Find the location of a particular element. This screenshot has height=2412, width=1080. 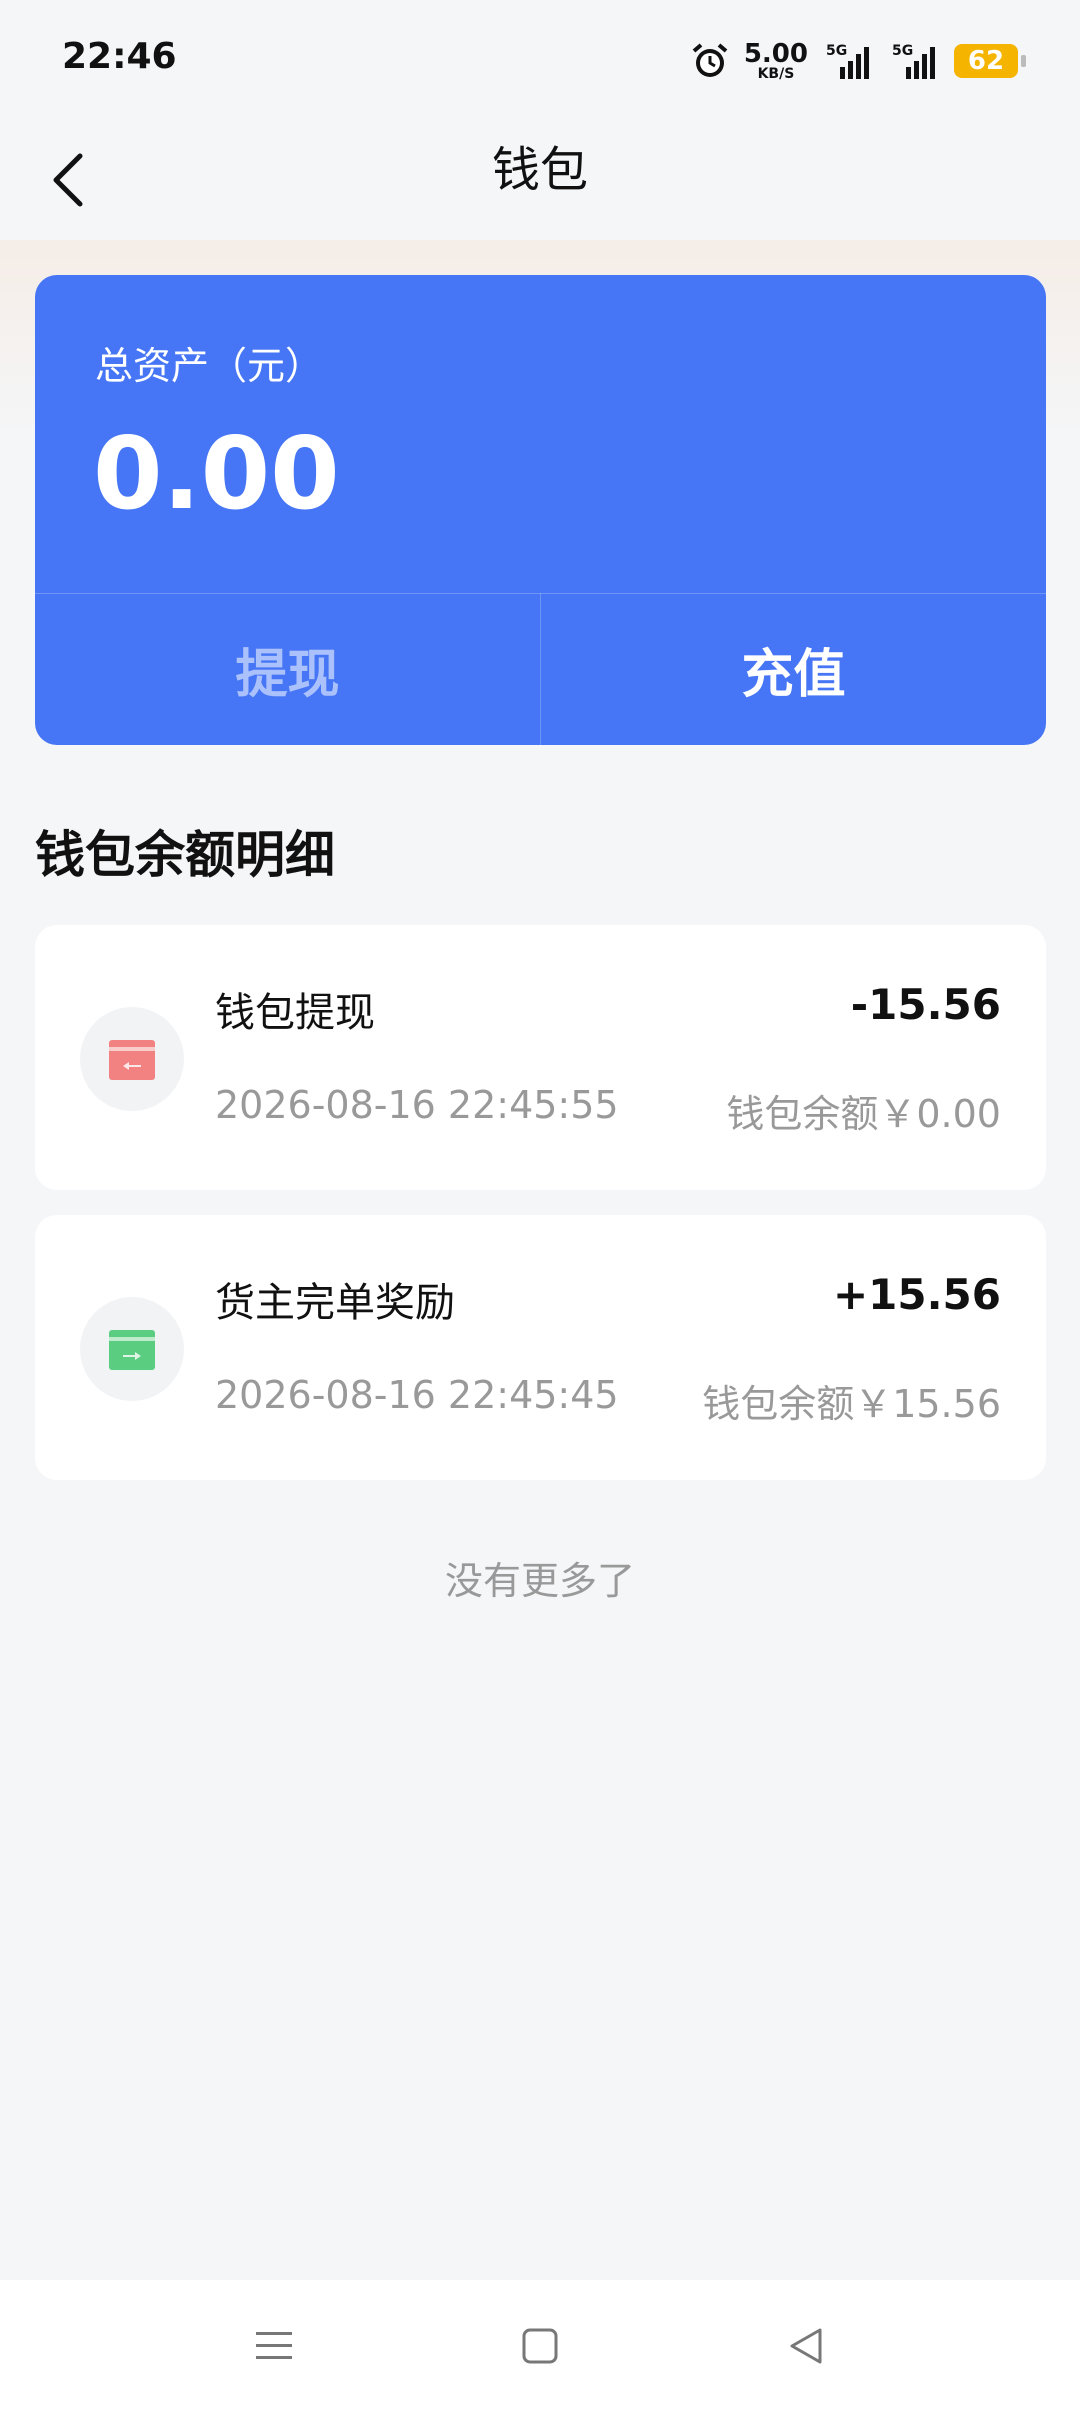

signal-1-label: 5G is located at coordinates (836, 51).